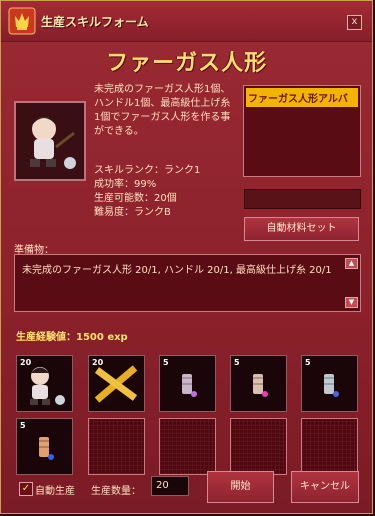 Image resolution: width=375 pixels, height=516 pixels. Describe the element at coordinates (53, 143) in the screenshot. I see `fergus-doll-icon` at that location.